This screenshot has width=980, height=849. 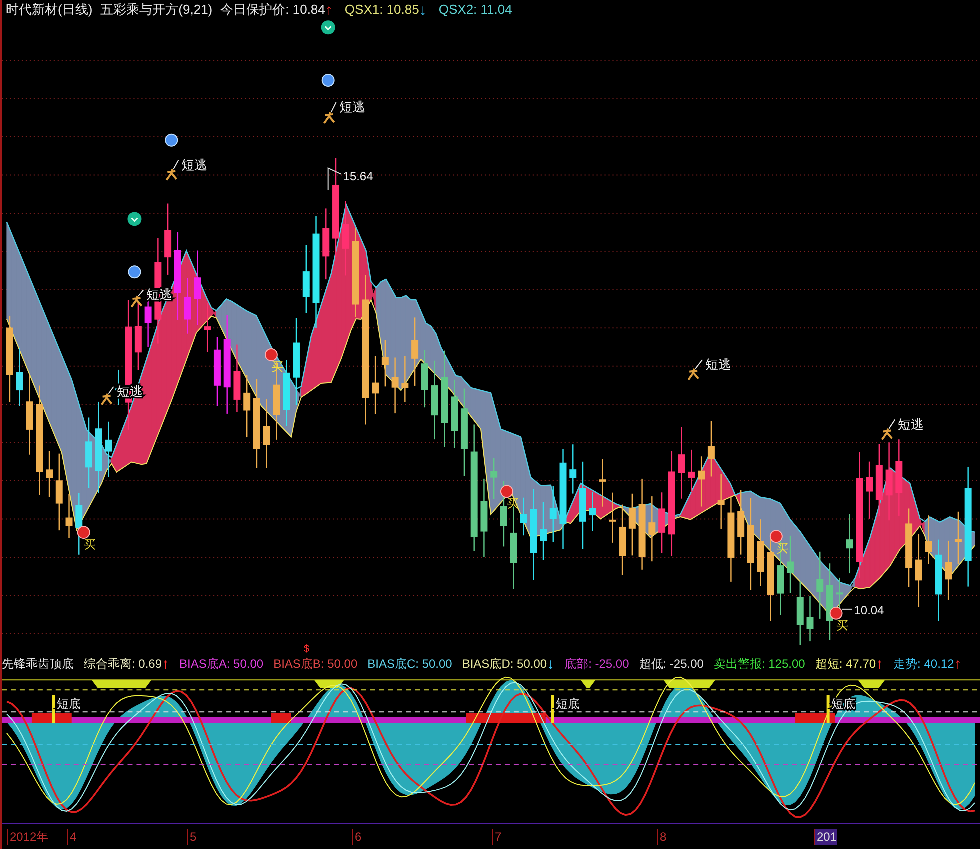 I want to click on date-axis-label: 2012年, so click(x=28, y=837).